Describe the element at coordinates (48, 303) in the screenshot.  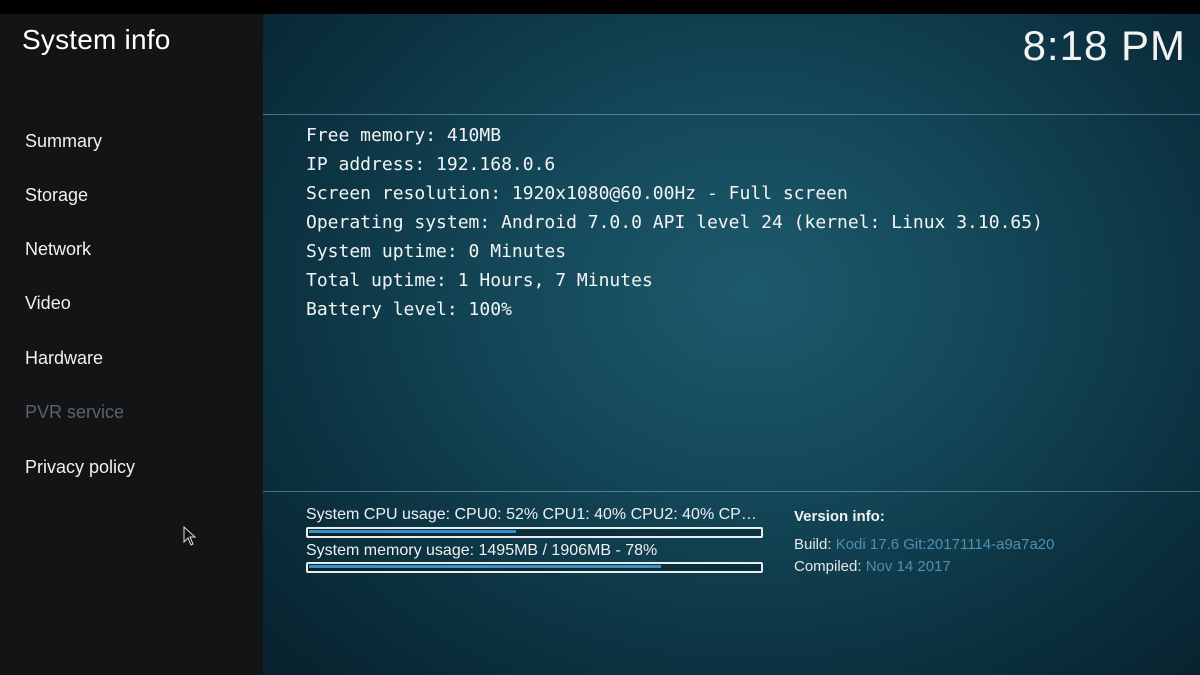
I see `sidebar-item-video: Video` at that location.